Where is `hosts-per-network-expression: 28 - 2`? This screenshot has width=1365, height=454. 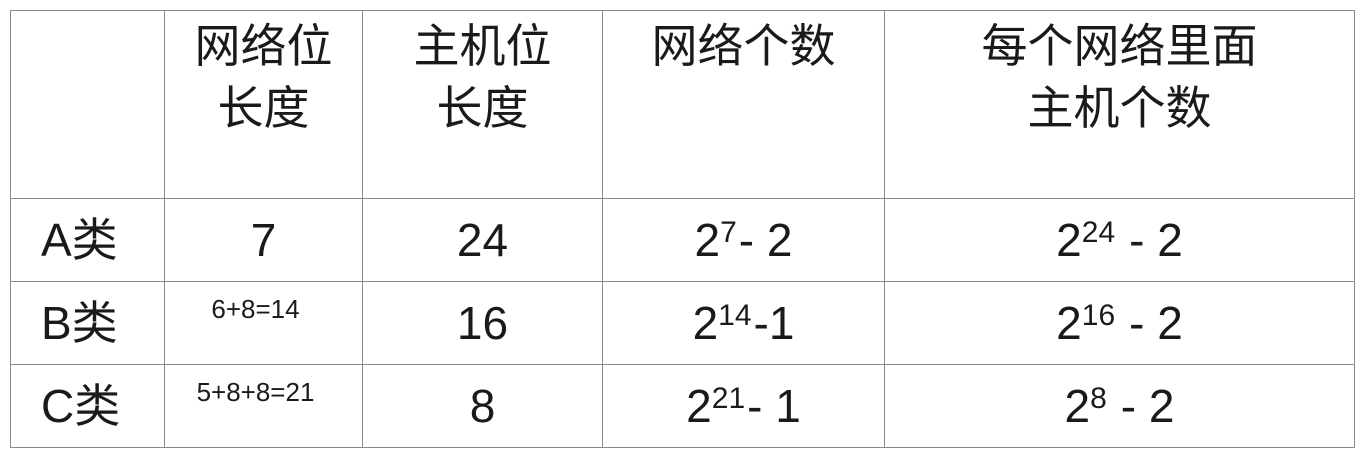 hosts-per-network-expression: 28 - 2 is located at coordinates (1120, 406).